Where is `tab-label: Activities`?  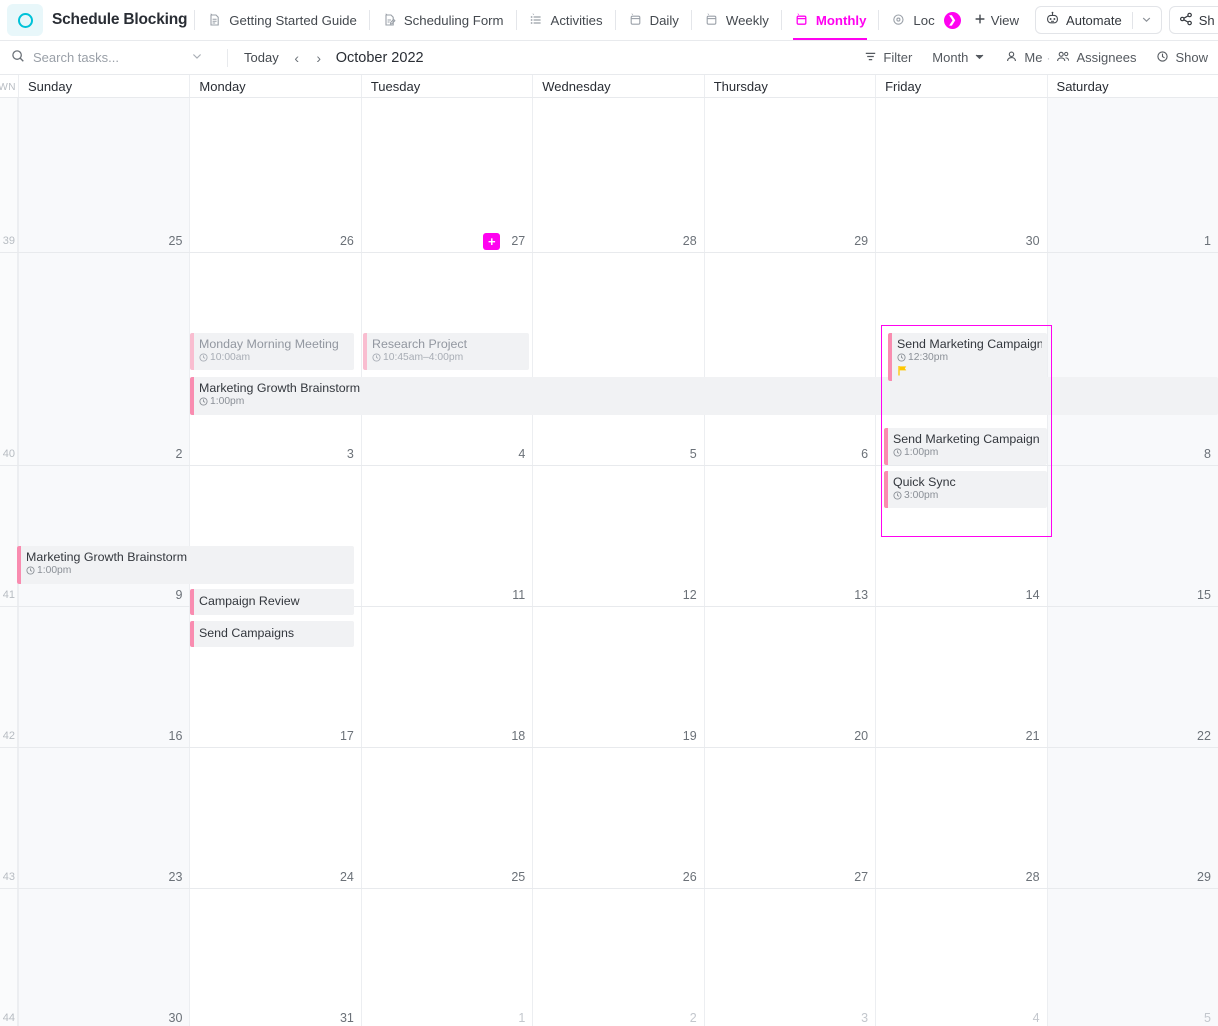
tab-label: Activities is located at coordinates (576, 20).